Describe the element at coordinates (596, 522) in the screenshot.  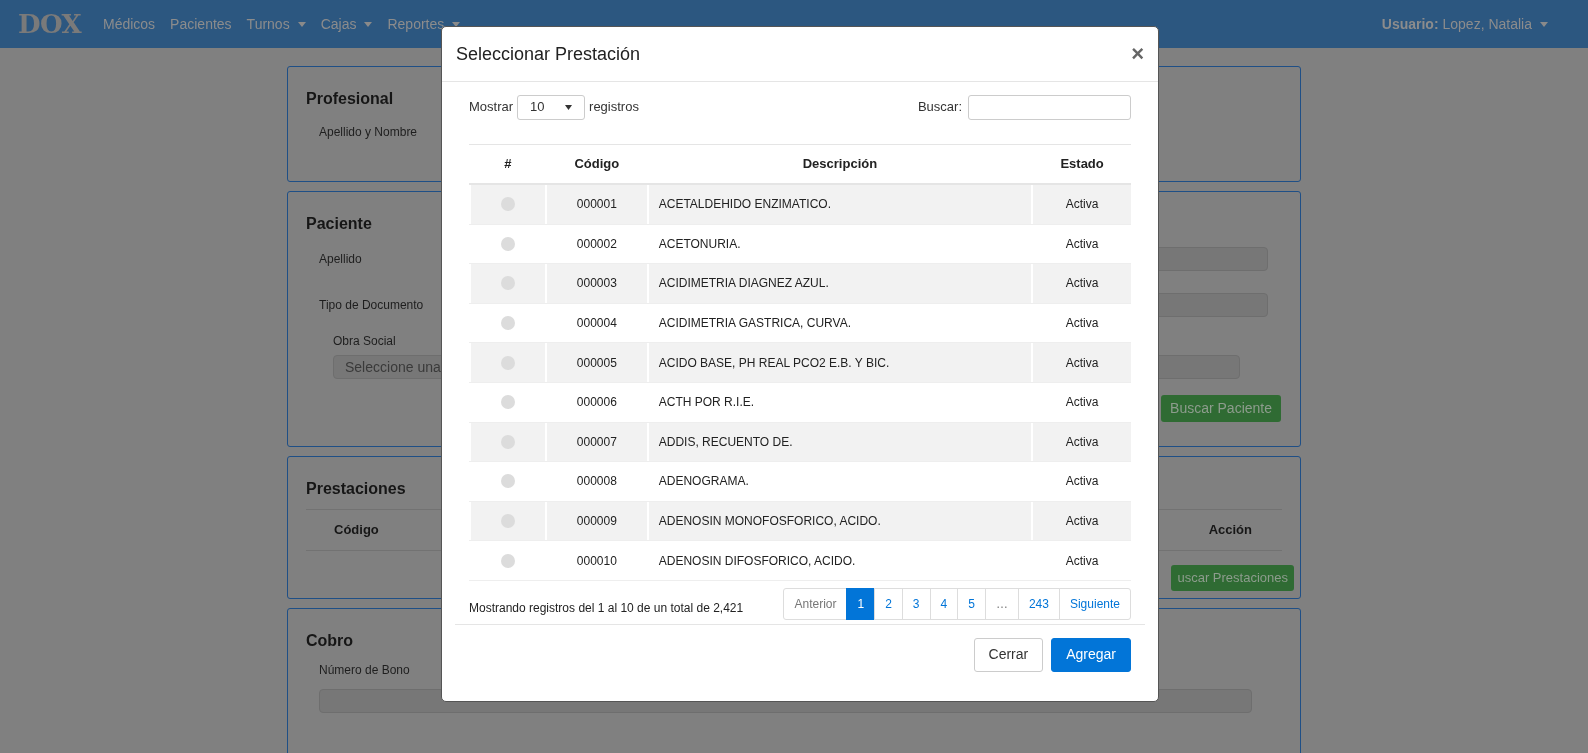
I see `table-cell-text: 000009` at that location.